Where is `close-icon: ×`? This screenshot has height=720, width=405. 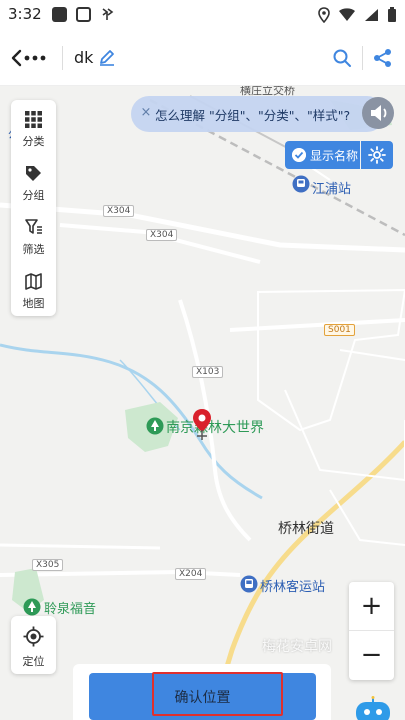 close-icon: × is located at coordinates (146, 113).